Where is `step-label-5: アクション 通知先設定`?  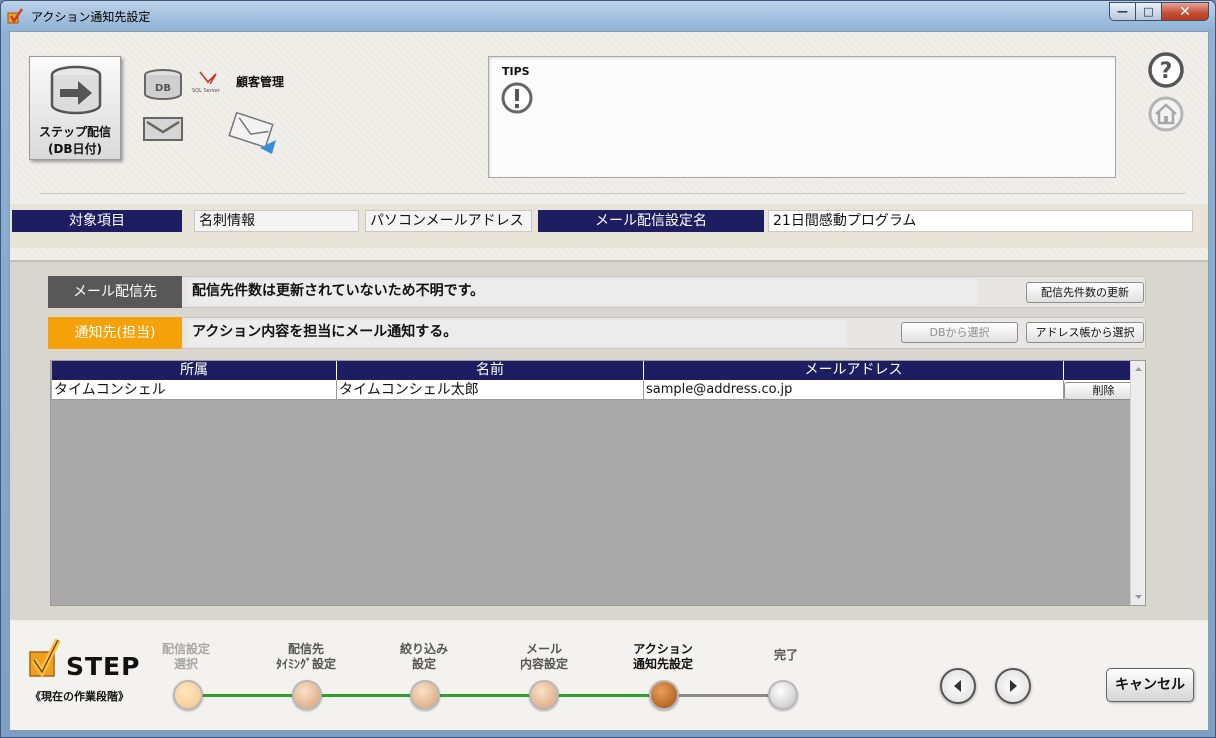
step-label-5: アクション 通知先設定 is located at coordinates (662, 656).